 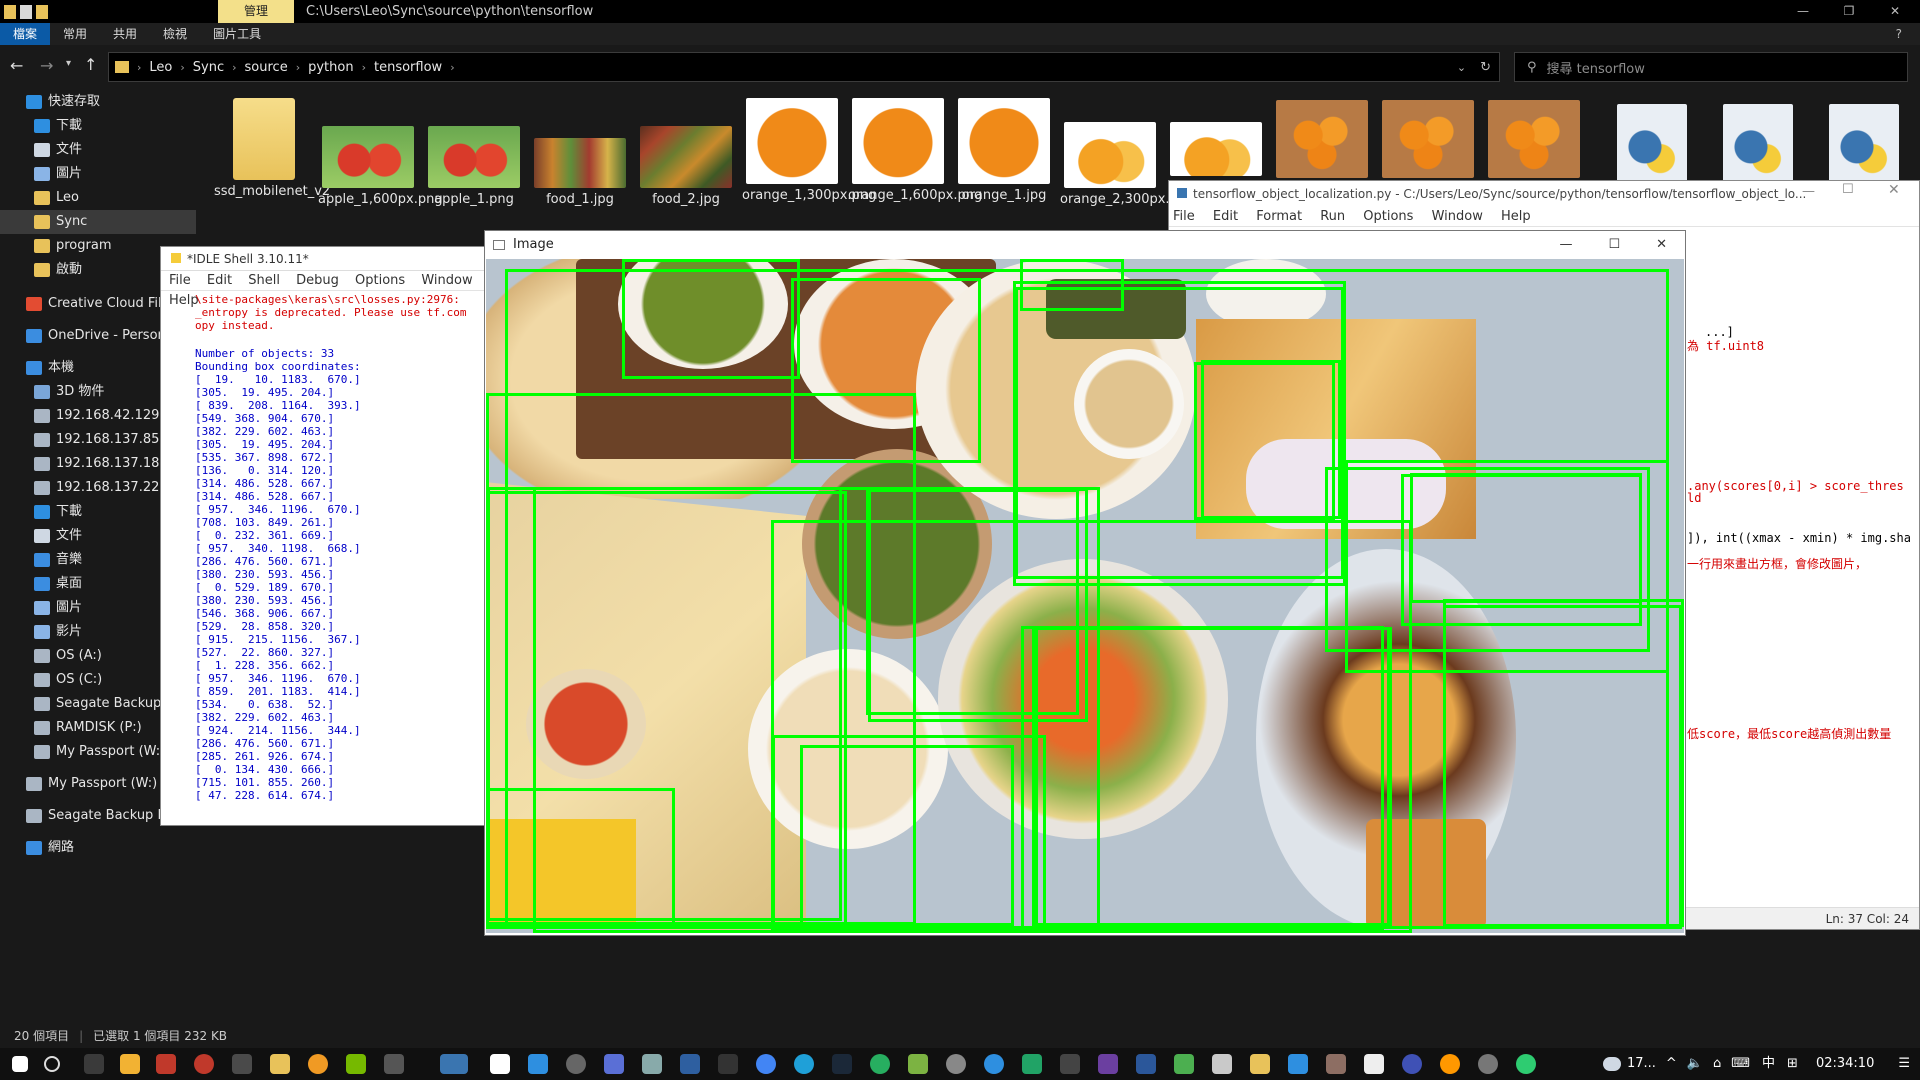 I want to click on refresh-icon: ↻, so click(x=1485, y=67).